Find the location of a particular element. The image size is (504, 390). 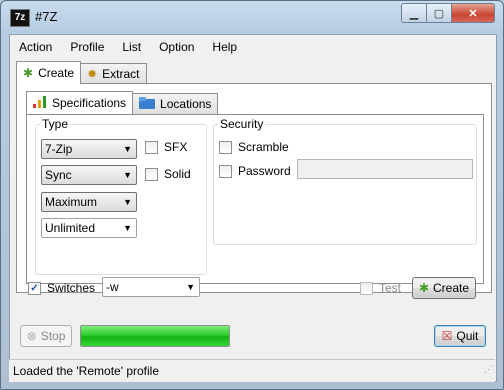

create-button: ✱ Create is located at coordinates (444, 288).